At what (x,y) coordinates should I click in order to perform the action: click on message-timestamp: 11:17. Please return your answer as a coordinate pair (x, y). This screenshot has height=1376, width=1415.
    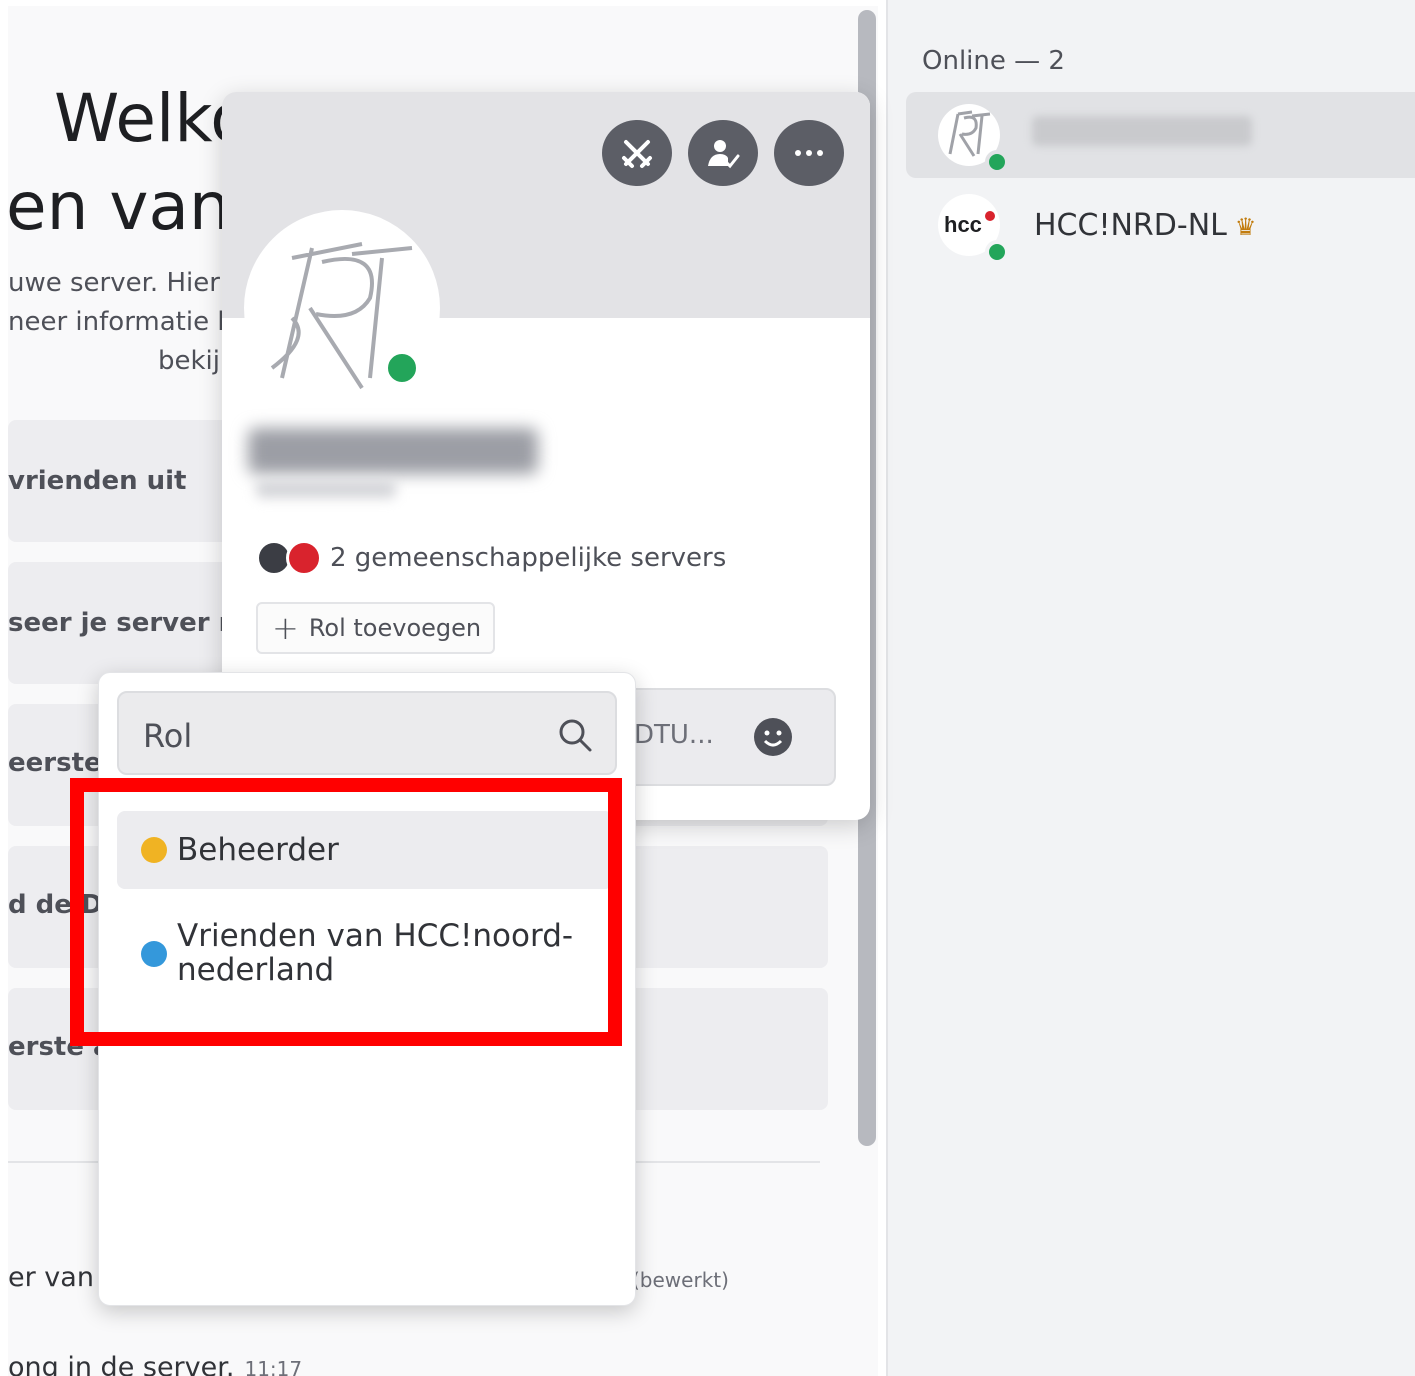
    Looking at the image, I should click on (273, 1366).